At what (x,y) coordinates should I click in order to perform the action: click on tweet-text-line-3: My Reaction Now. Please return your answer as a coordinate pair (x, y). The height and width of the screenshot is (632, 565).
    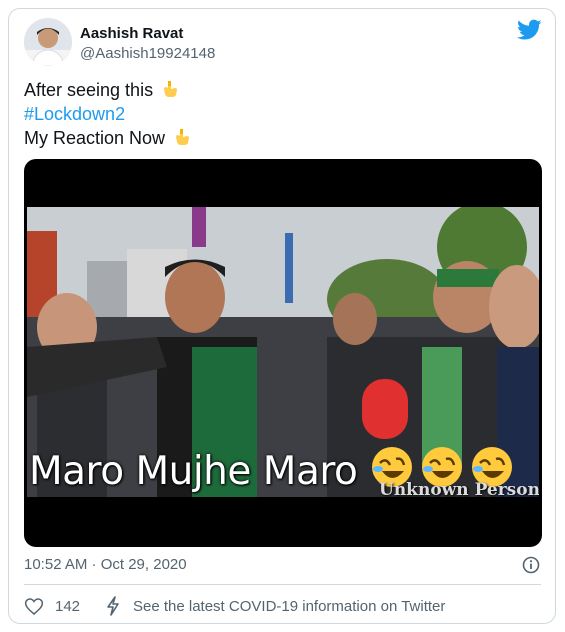
    Looking at the image, I should click on (107, 138).